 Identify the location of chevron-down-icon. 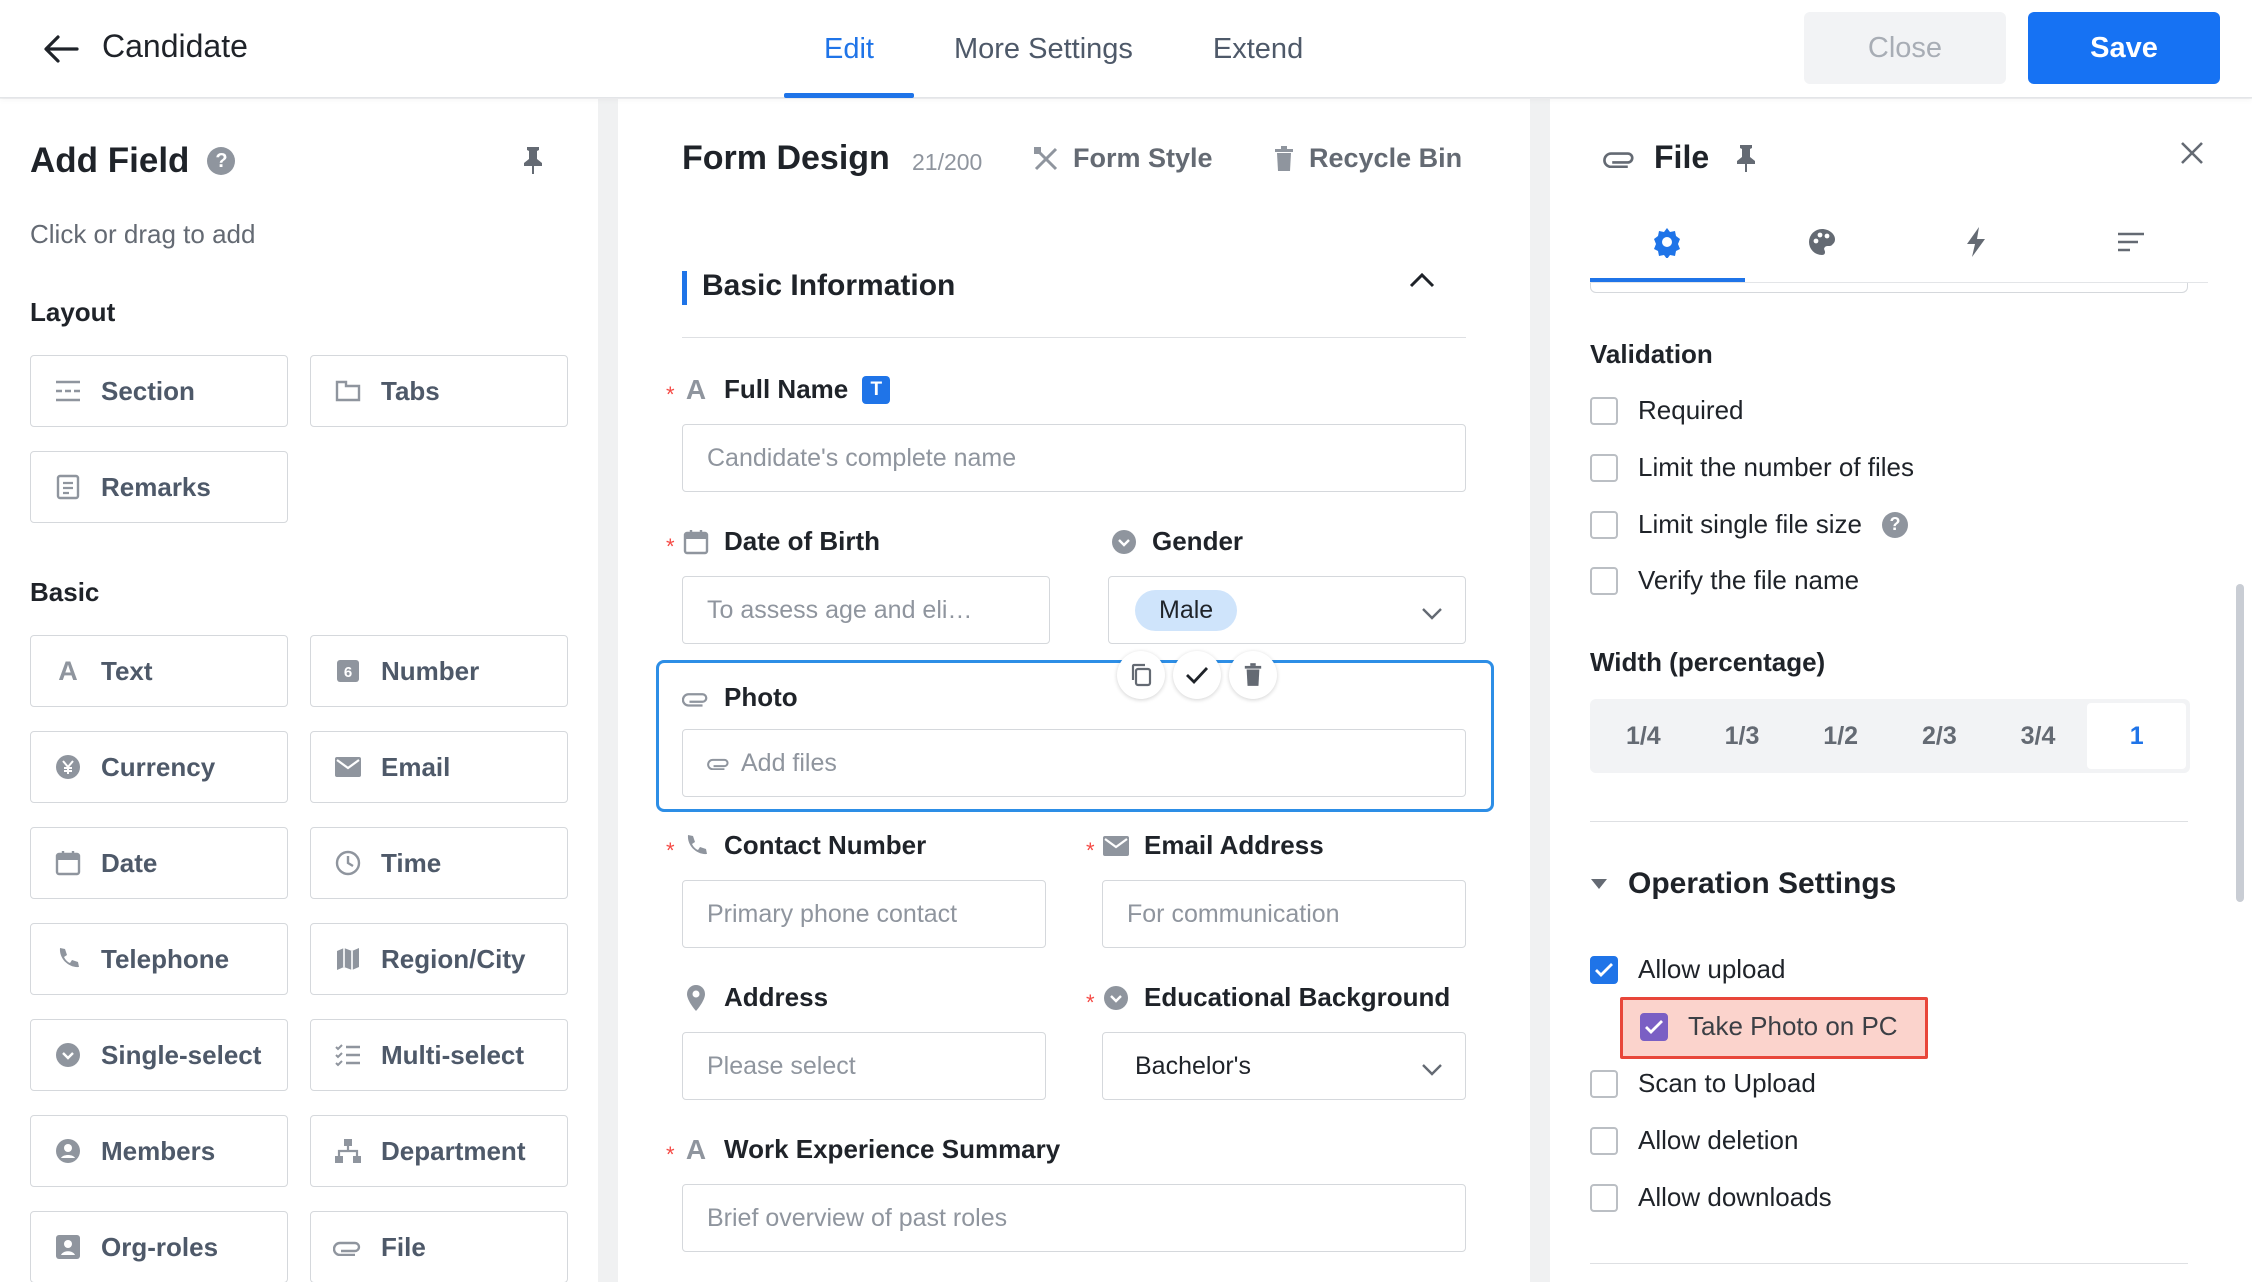
(1432, 613).